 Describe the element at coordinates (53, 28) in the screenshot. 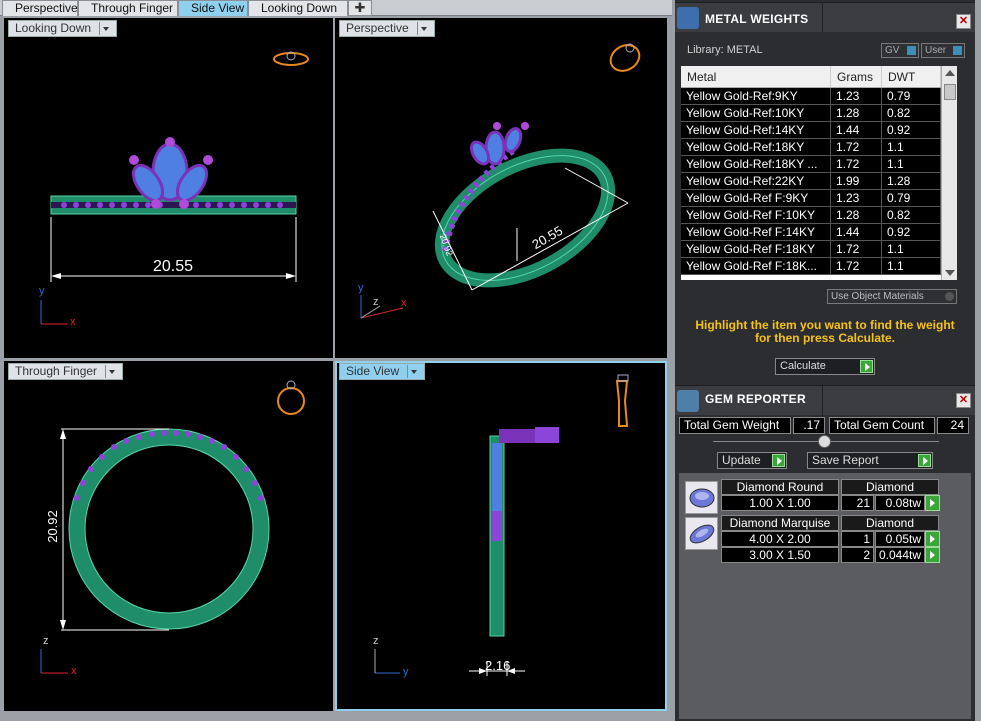

I see `viewport-label: Looking Down` at that location.